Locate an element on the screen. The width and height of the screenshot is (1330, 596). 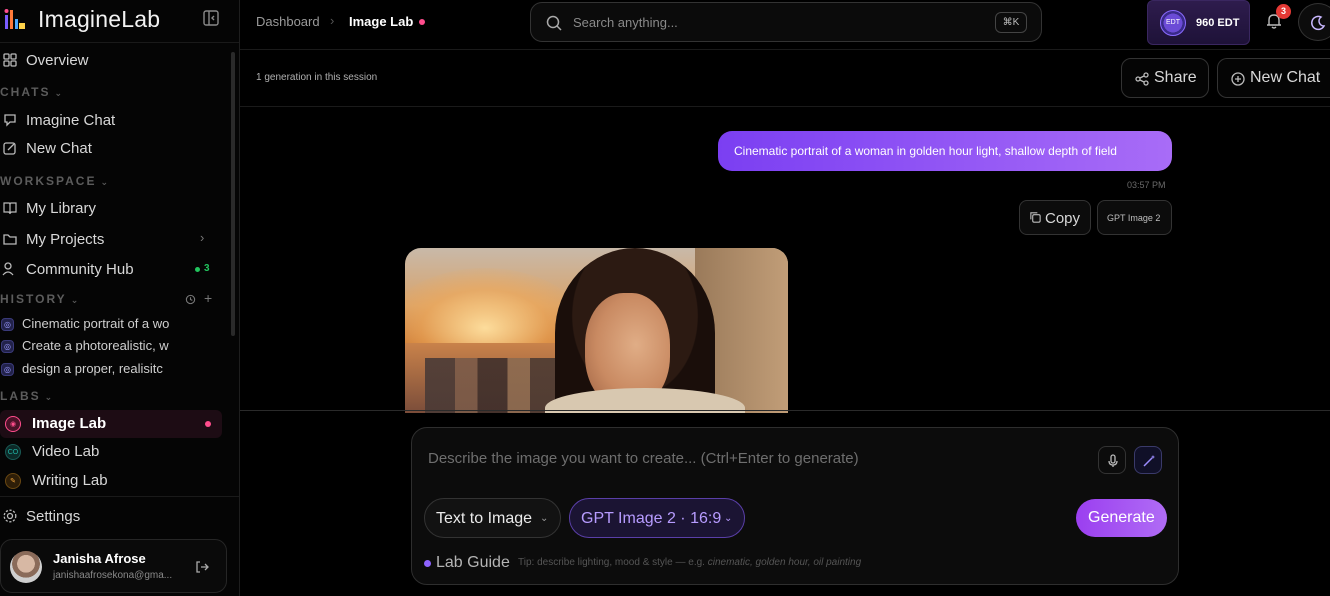
enhance-prompt-button is located at coordinates (1148, 460).